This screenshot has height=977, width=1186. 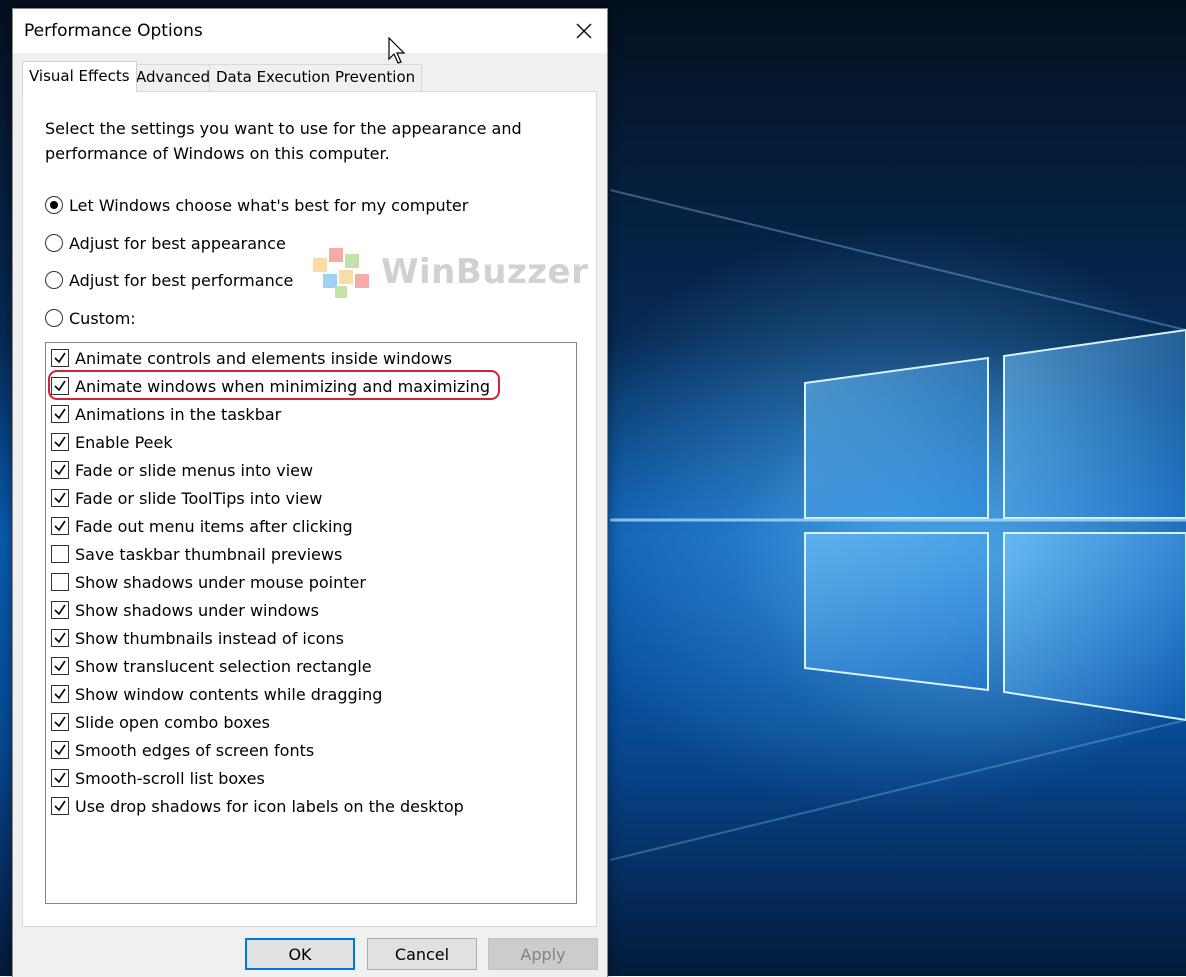 I want to click on effect-list-item: Show shadows under windows, so click(x=185, y=610).